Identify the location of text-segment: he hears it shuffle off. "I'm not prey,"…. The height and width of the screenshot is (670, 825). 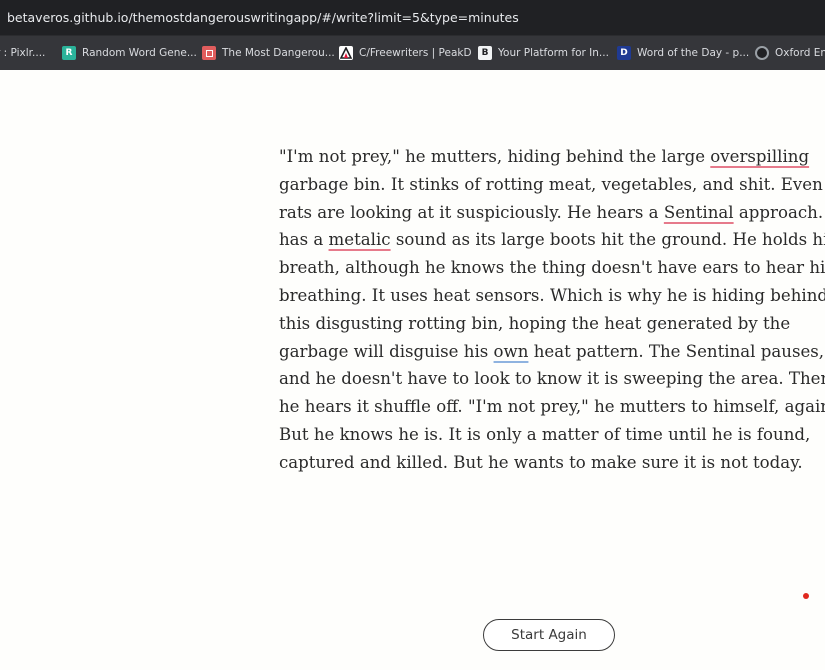
(552, 407).